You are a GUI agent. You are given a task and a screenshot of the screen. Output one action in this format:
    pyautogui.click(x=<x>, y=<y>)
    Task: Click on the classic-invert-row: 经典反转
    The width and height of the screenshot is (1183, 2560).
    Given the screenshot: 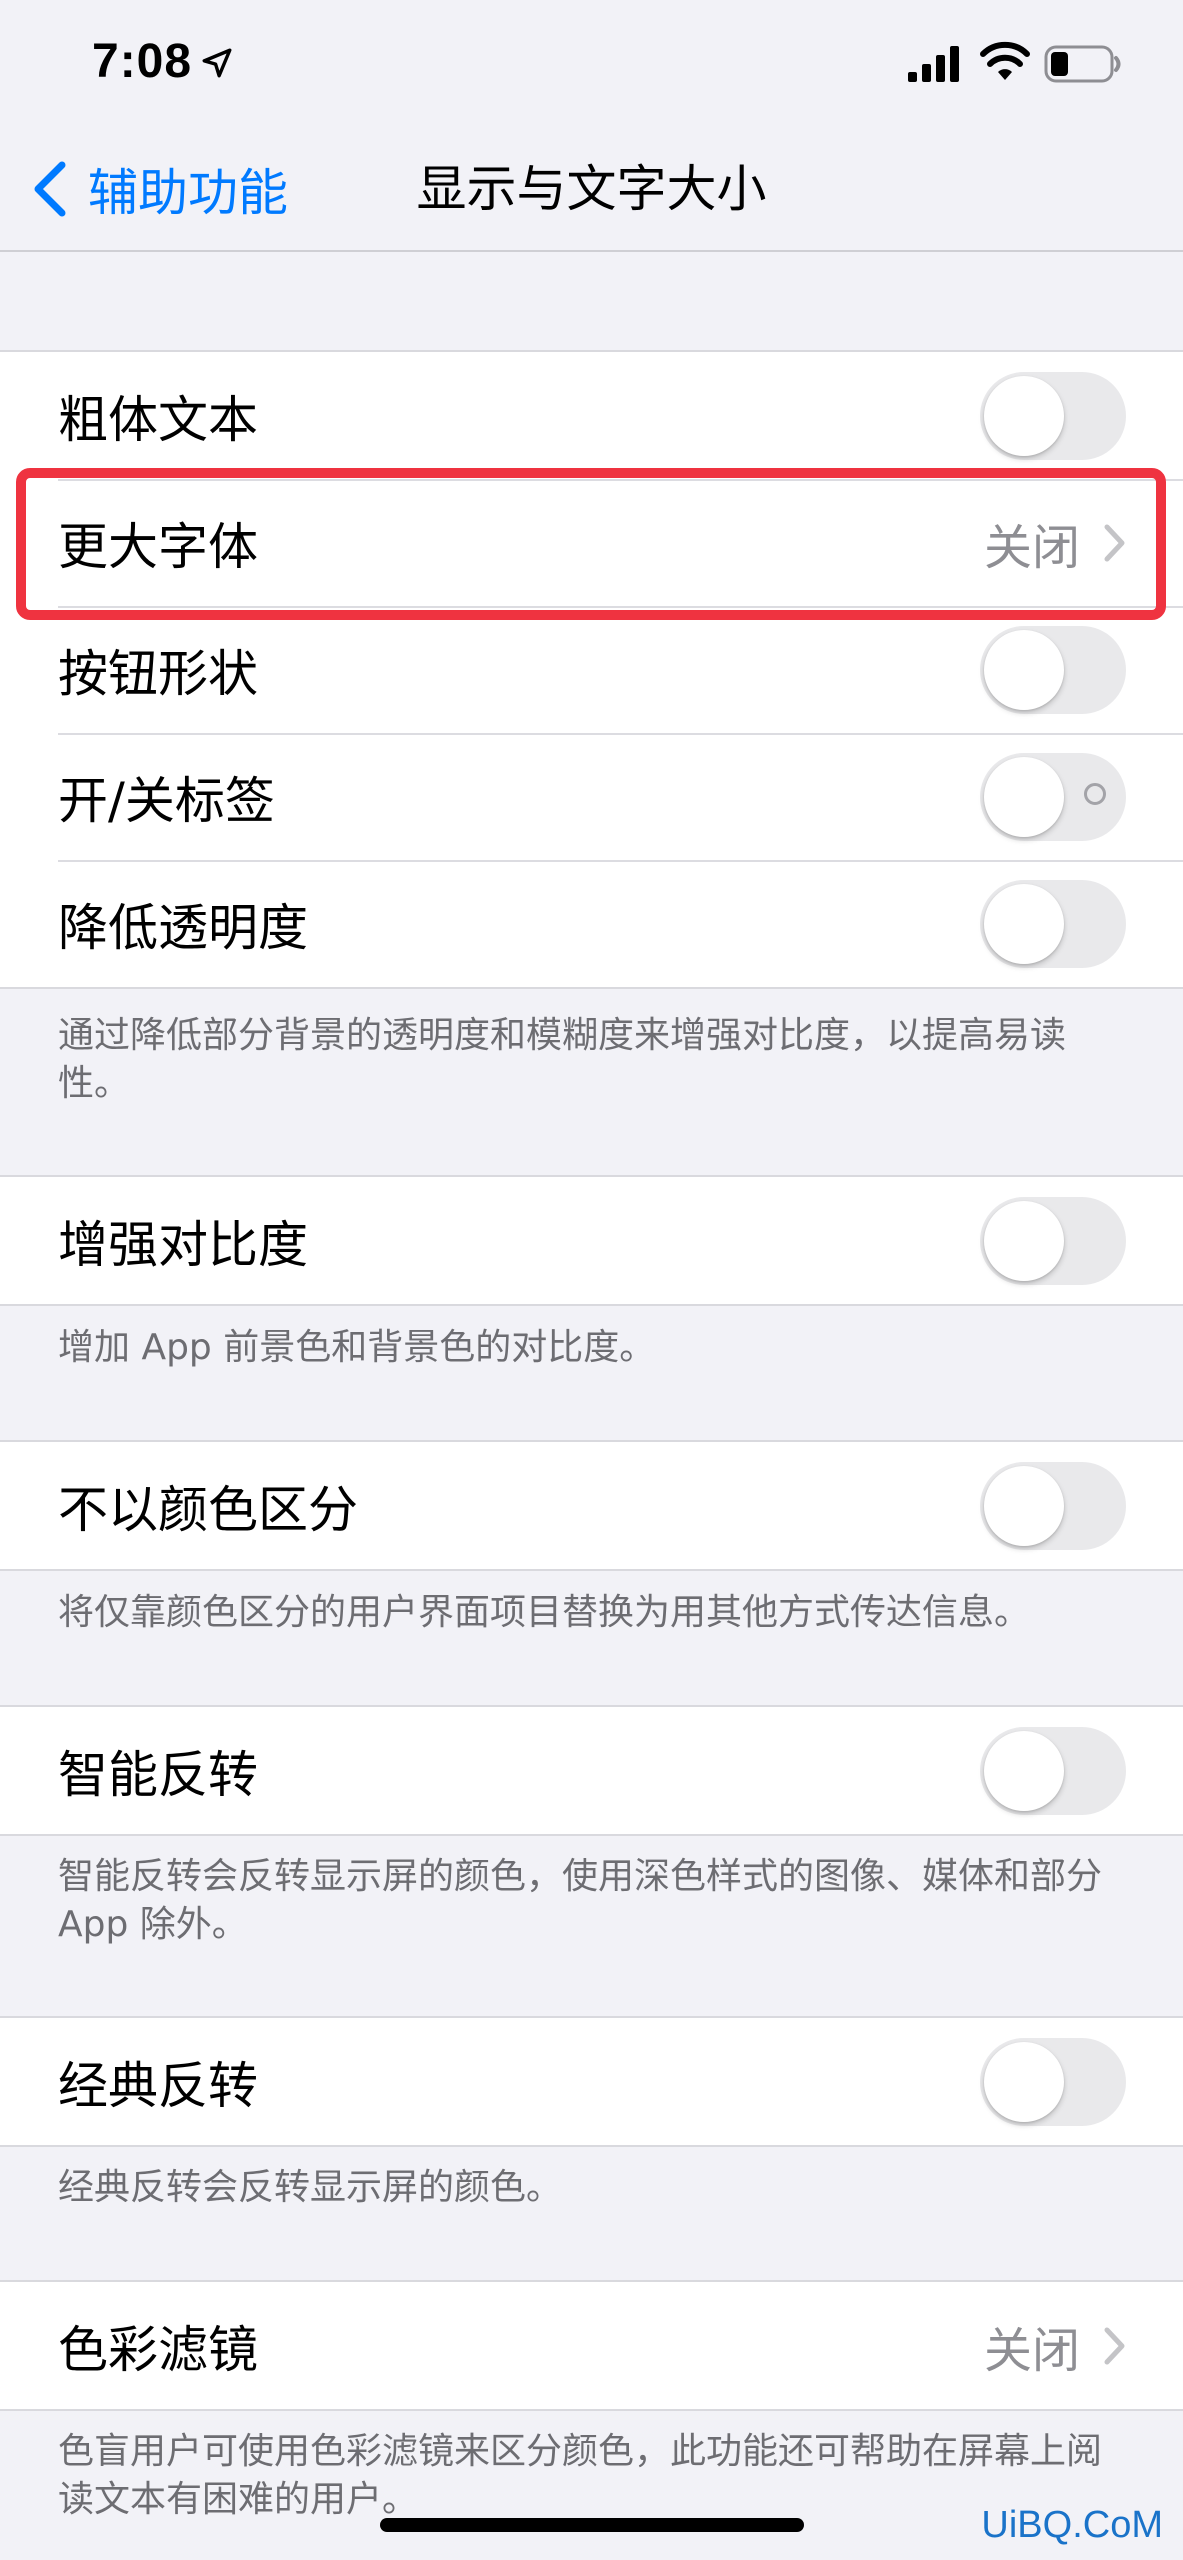 What is the action you would take?
    pyautogui.click(x=591, y=2081)
    